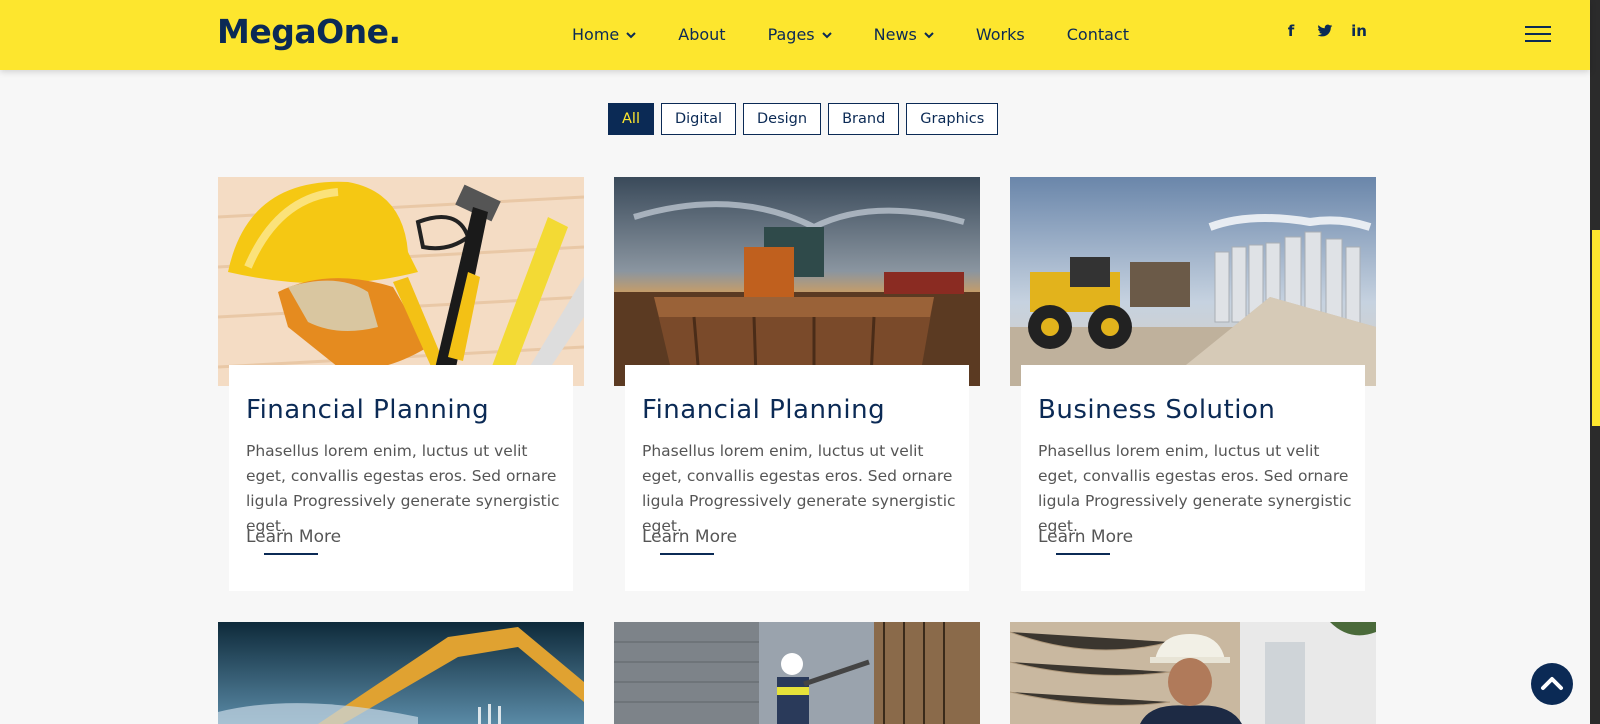 Image resolution: width=1600 pixels, height=724 pixels. I want to click on filter-brand: Brand, so click(864, 119).